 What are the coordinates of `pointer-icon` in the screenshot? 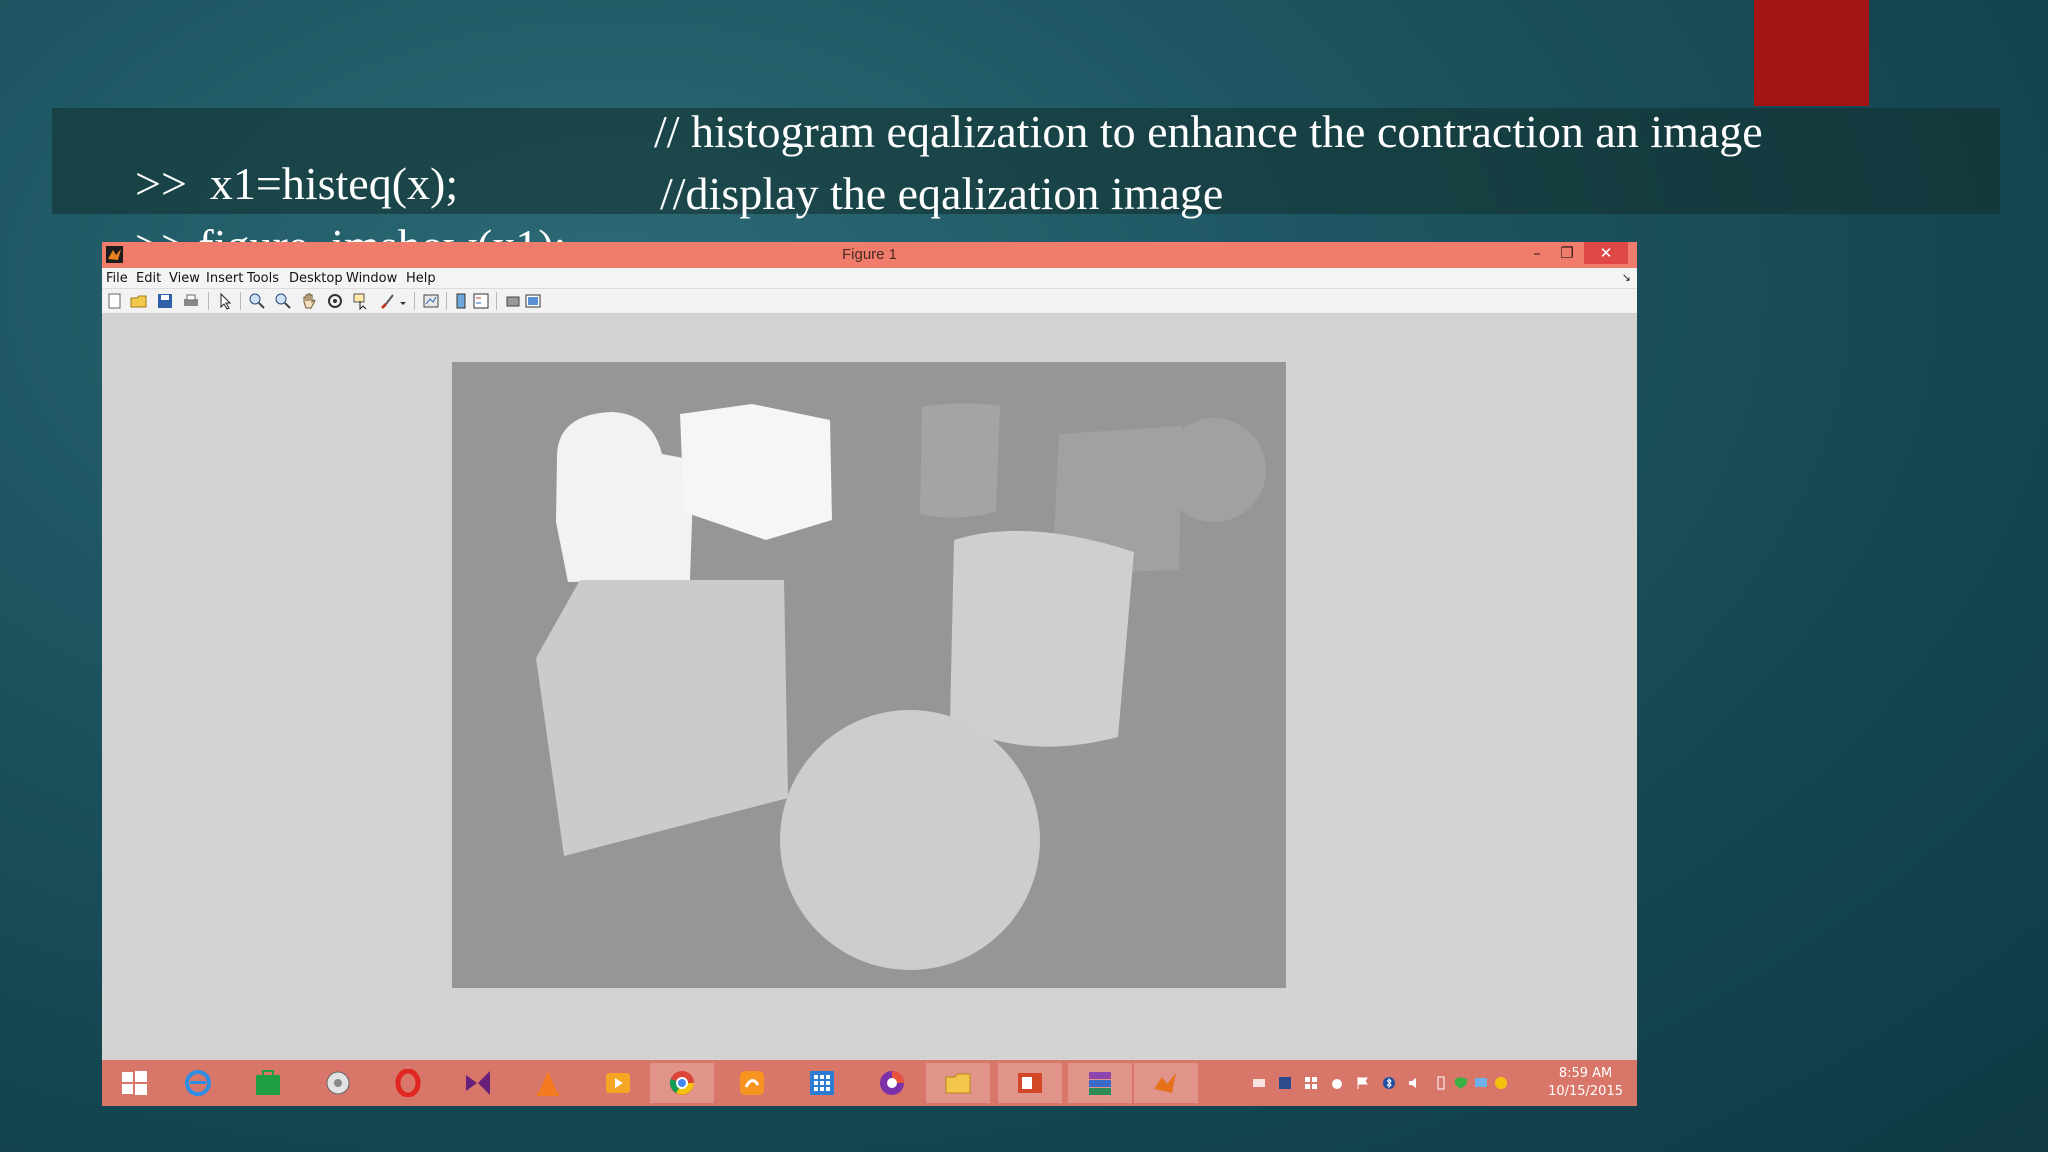 It's located at (225, 301).